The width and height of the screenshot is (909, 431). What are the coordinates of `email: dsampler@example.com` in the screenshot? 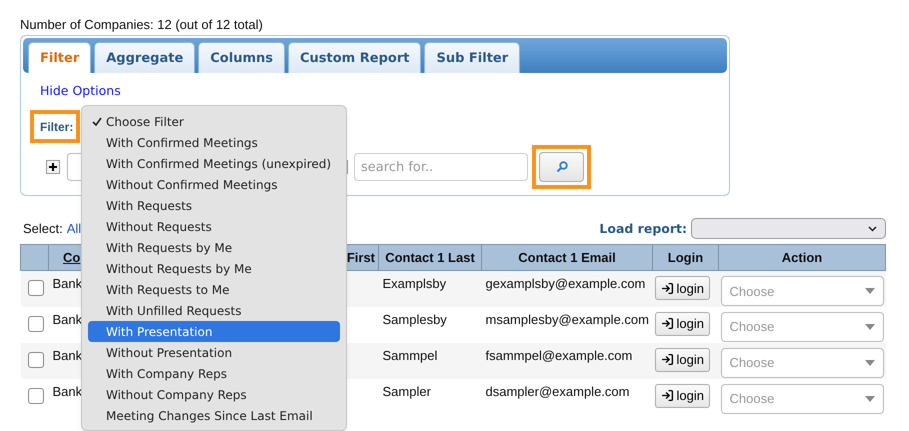 It's located at (558, 391).